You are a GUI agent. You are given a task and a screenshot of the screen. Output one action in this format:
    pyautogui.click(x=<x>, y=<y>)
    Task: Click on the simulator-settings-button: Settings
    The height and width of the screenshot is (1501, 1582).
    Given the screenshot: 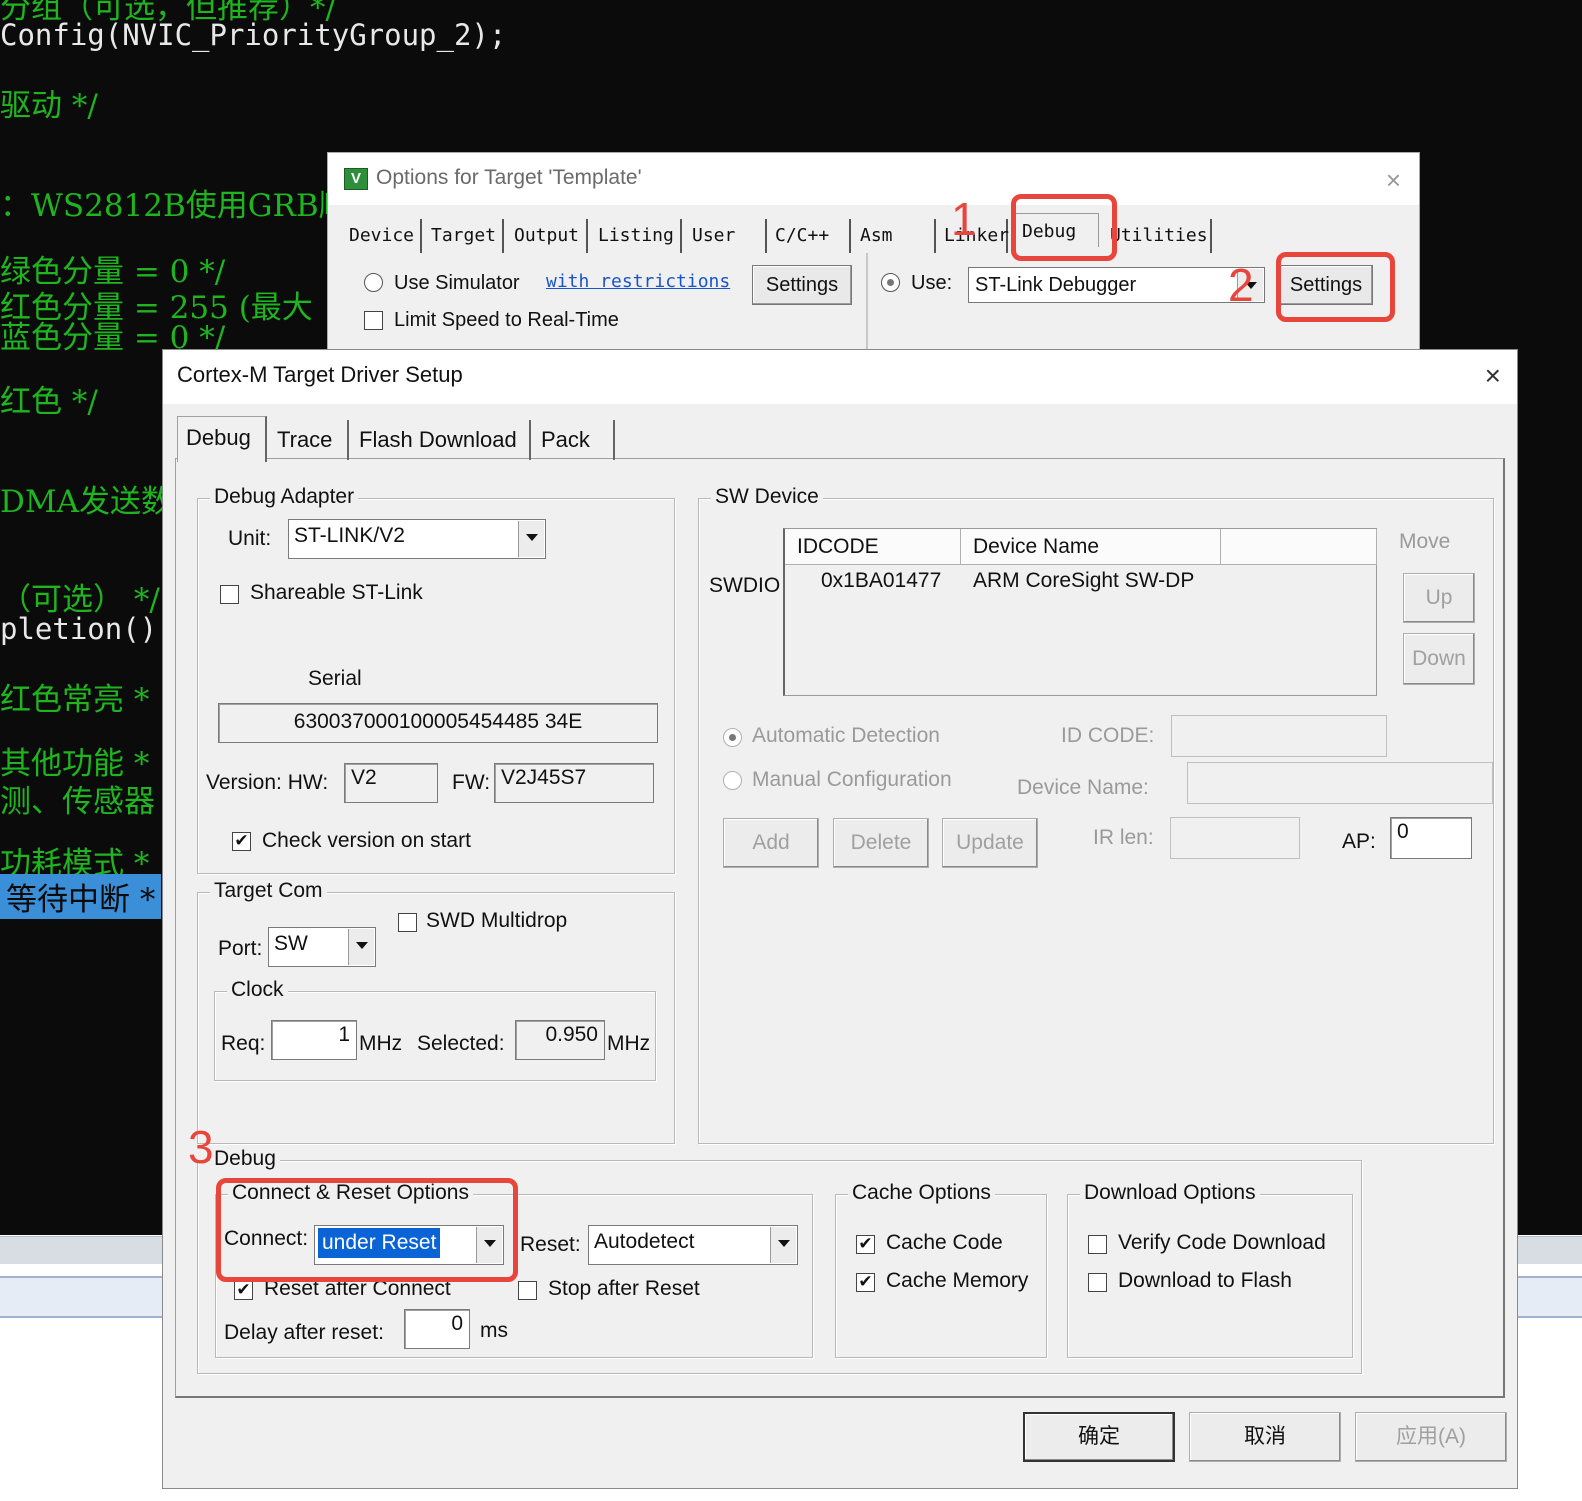 What is the action you would take?
    pyautogui.click(x=802, y=285)
    